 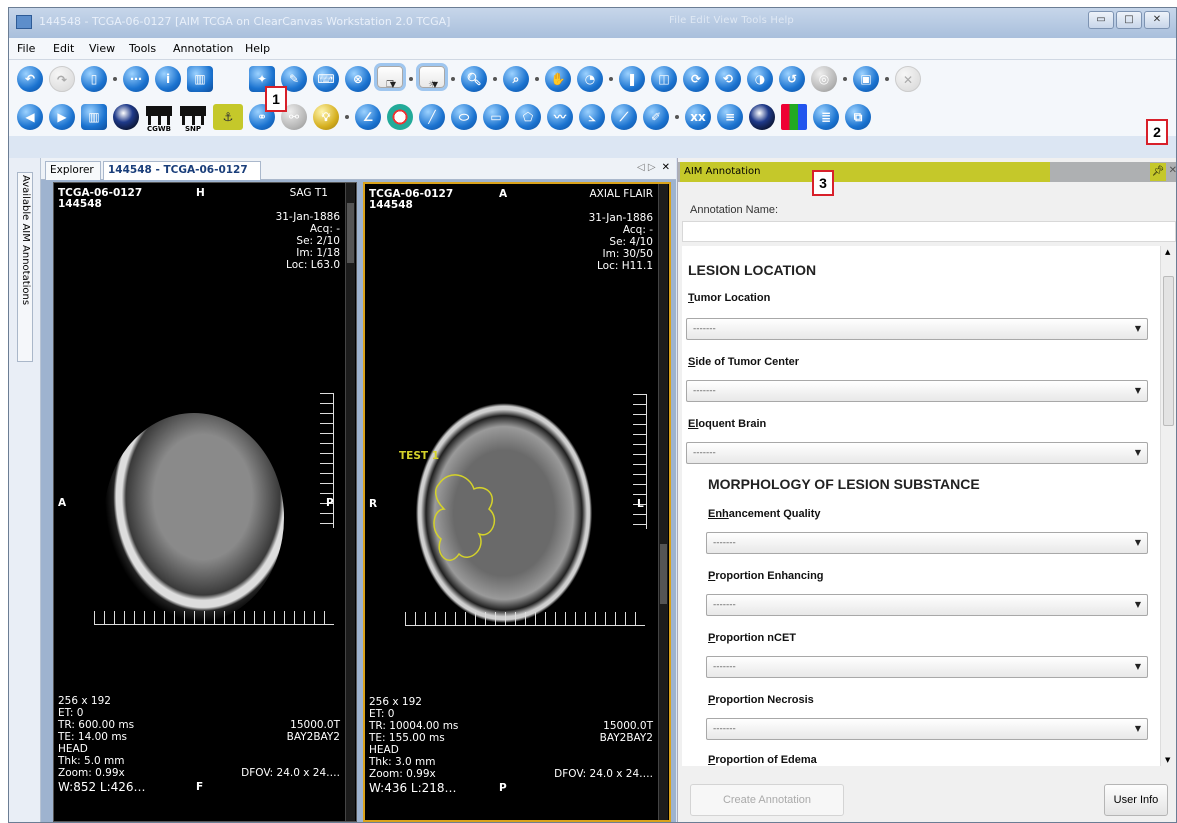 I want to click on clipboard-icon: ▯, so click(x=94, y=79).